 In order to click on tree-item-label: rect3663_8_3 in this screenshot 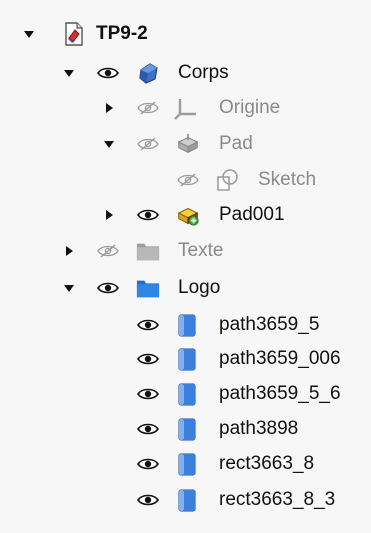, I will do `click(277, 499)`.